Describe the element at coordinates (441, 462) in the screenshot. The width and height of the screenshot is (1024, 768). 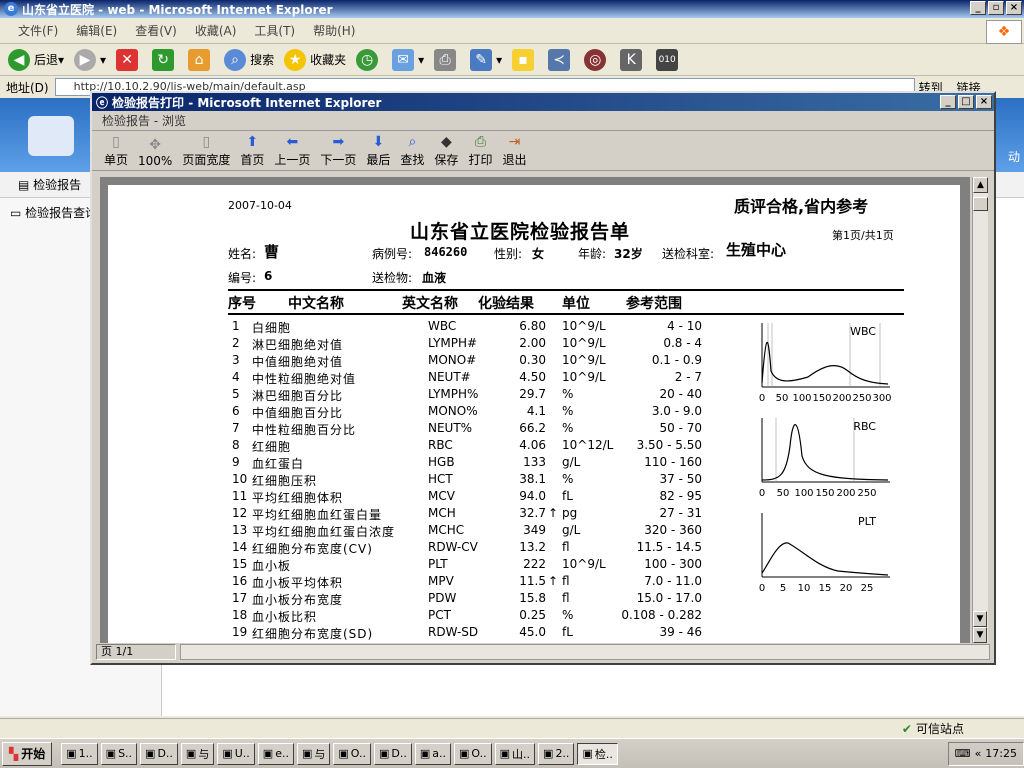
I see `row-en-name: HGB` at that location.